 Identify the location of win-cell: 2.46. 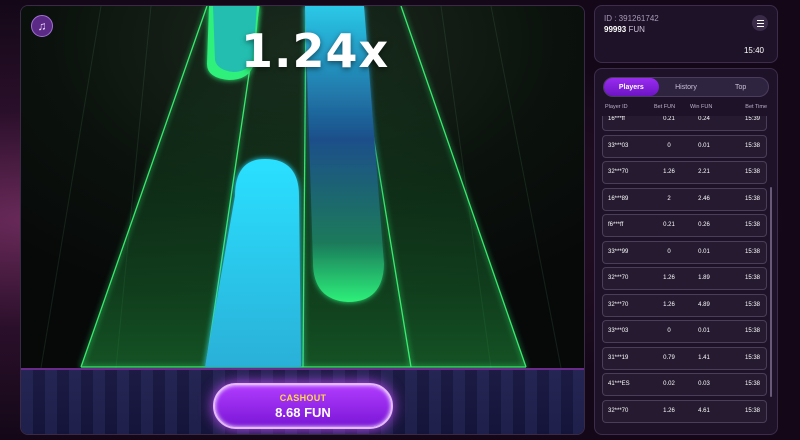
(704, 198).